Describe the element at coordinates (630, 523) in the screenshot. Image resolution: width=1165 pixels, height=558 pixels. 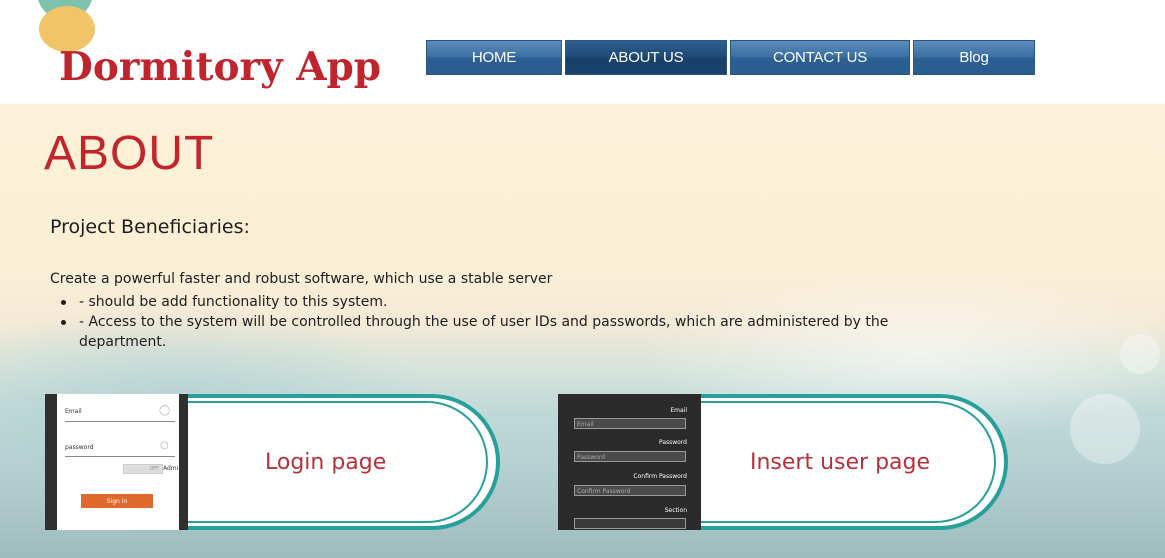
I see `section-select-preview` at that location.